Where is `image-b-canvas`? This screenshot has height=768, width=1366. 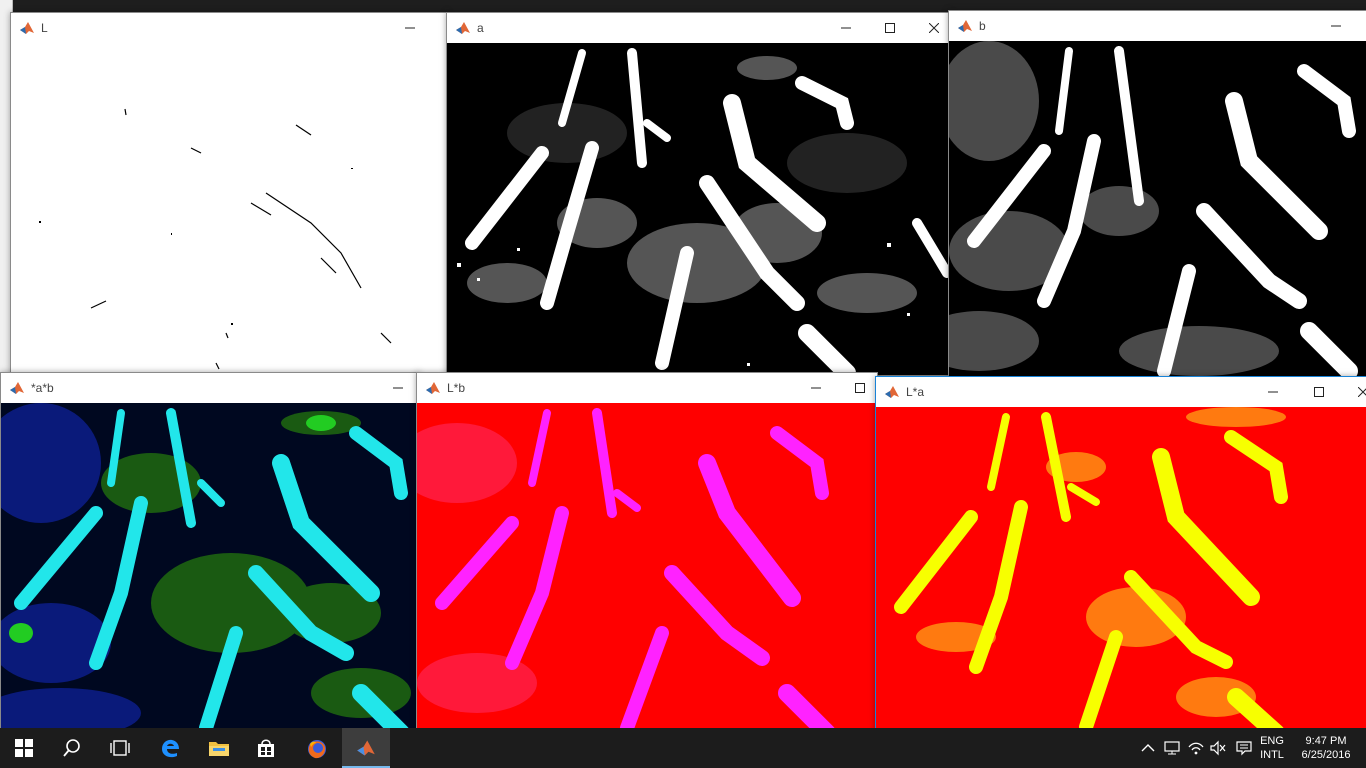
image-b-canvas is located at coordinates (1153, 209).